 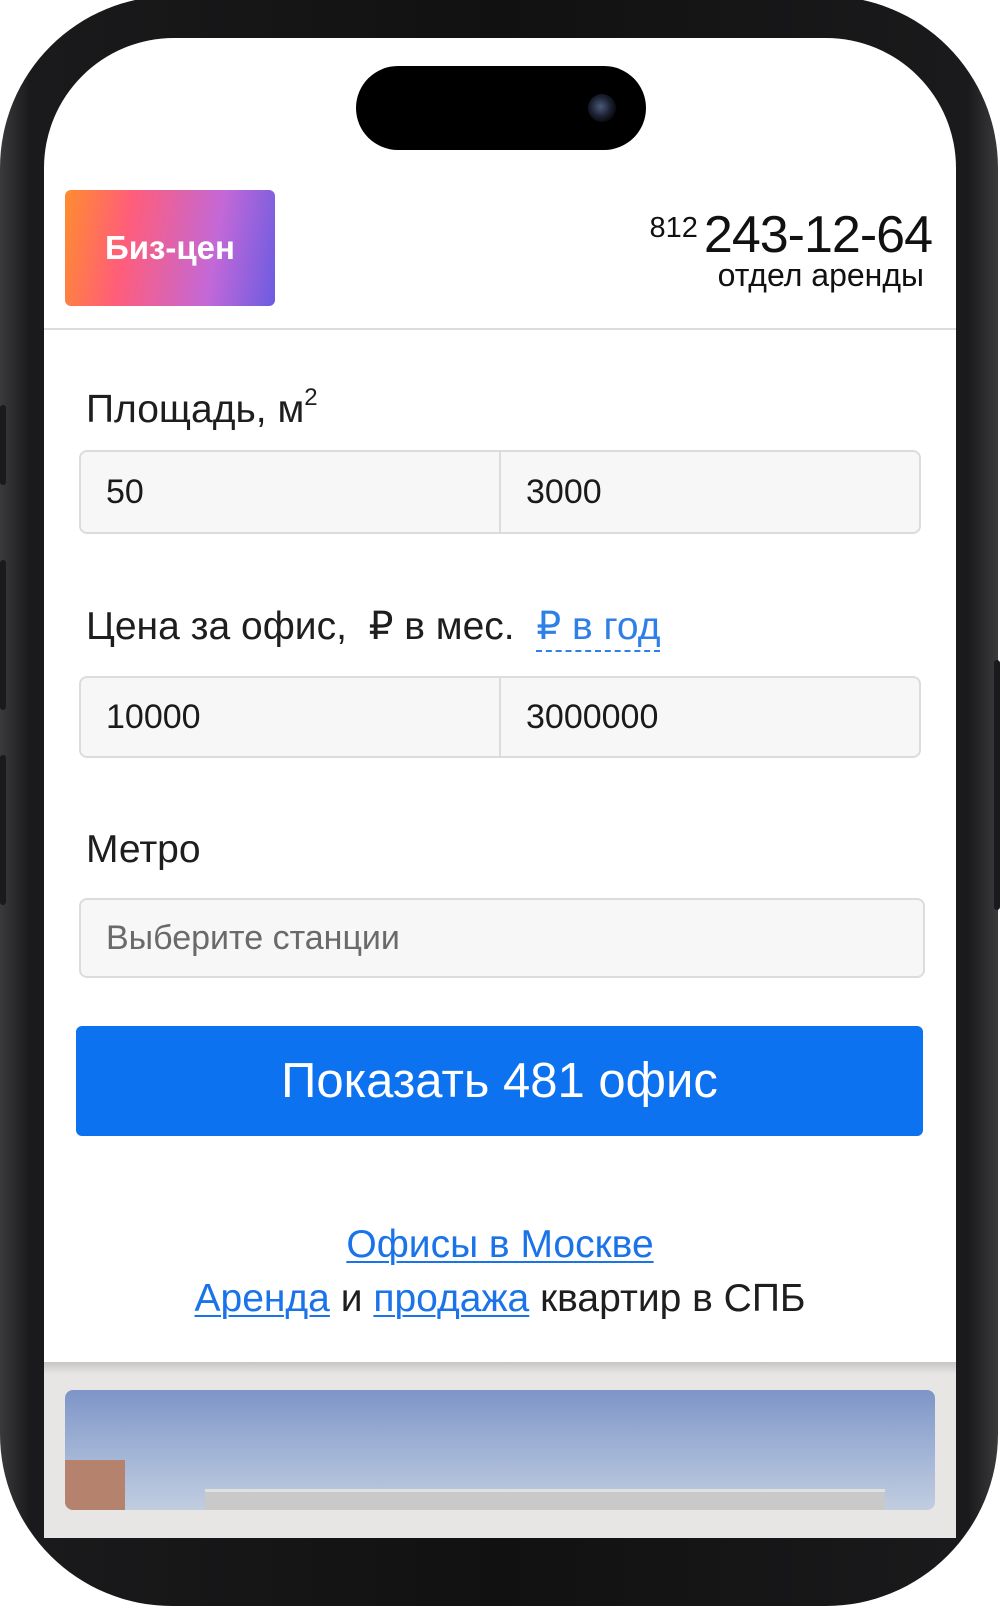 What do you see at coordinates (791, 248) in the screenshot?
I see `contact-phone: 812 243-12-64 отдел аренды` at bounding box center [791, 248].